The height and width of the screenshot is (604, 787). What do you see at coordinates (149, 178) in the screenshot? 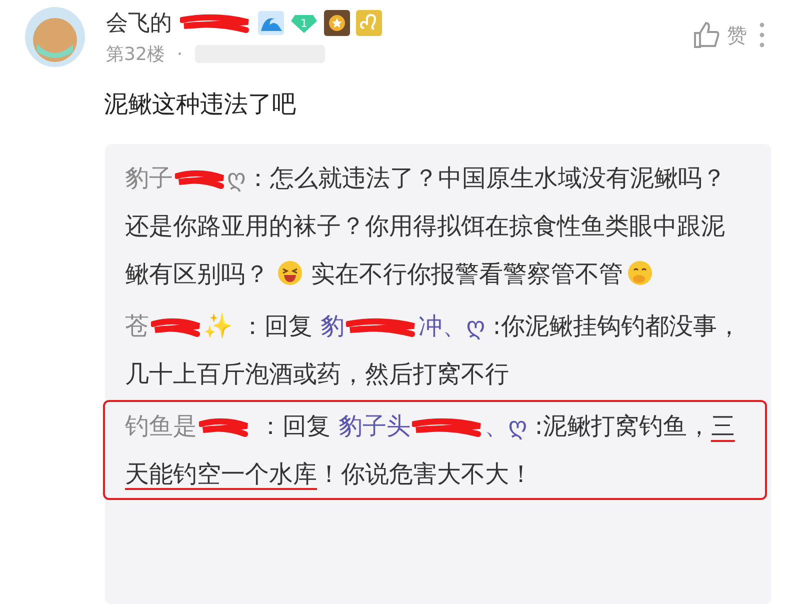
I see `reply-author-link: 豹子` at bounding box center [149, 178].